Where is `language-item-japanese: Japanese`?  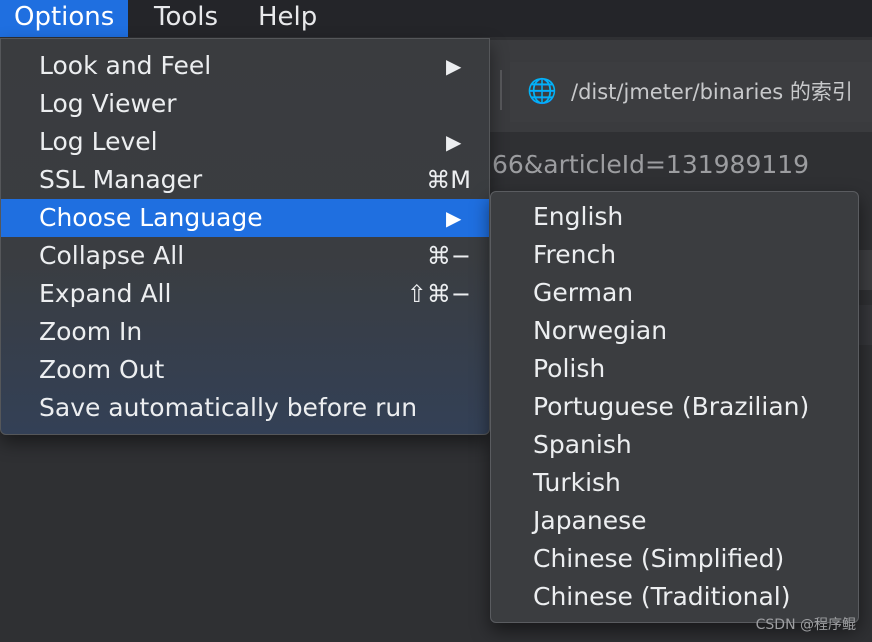 language-item-japanese: Japanese is located at coordinates (674, 521).